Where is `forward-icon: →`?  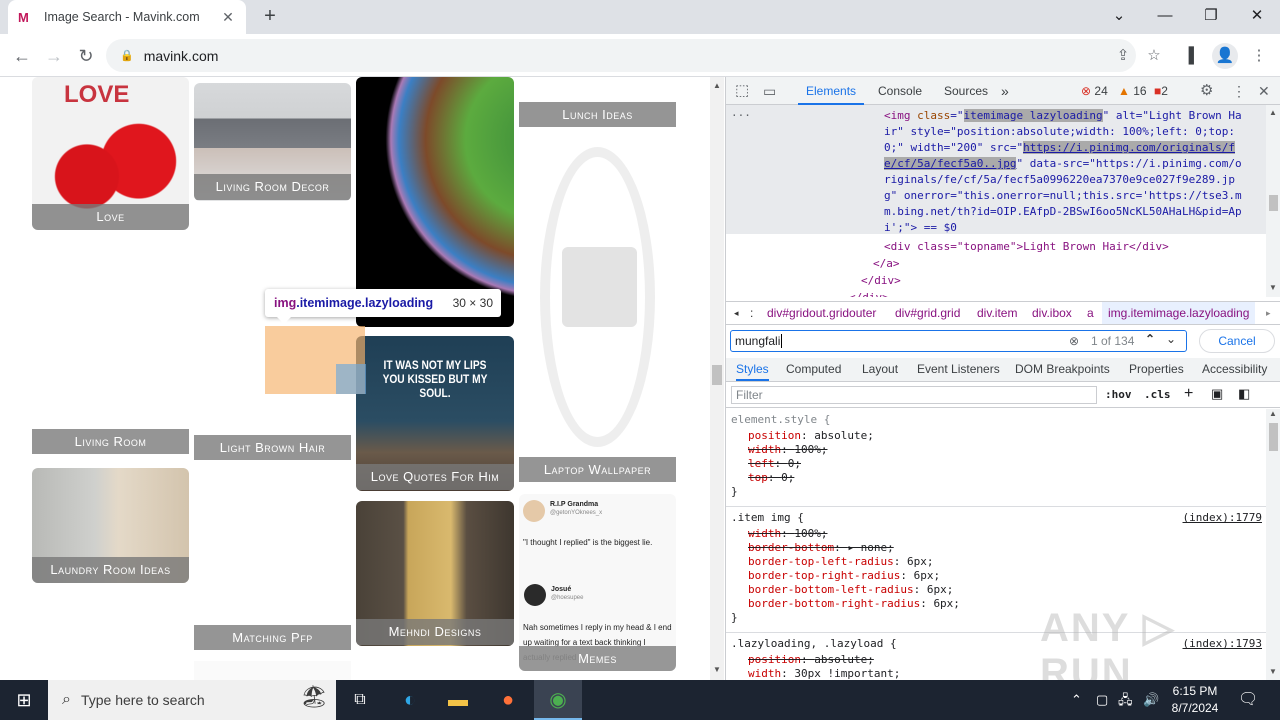 forward-icon: → is located at coordinates (54, 56).